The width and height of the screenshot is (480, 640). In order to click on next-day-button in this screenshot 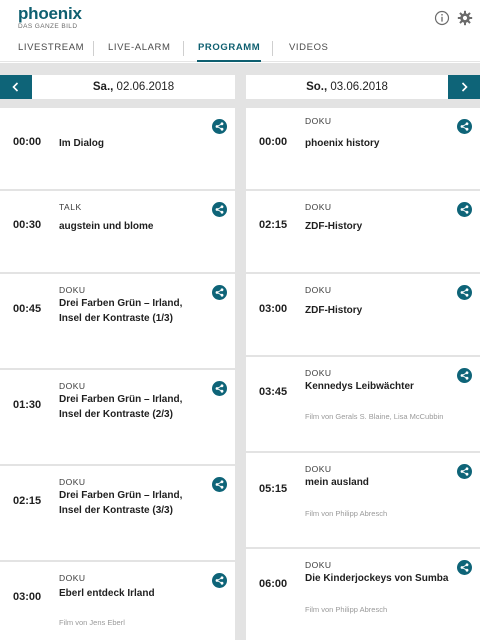, I will do `click(464, 87)`.